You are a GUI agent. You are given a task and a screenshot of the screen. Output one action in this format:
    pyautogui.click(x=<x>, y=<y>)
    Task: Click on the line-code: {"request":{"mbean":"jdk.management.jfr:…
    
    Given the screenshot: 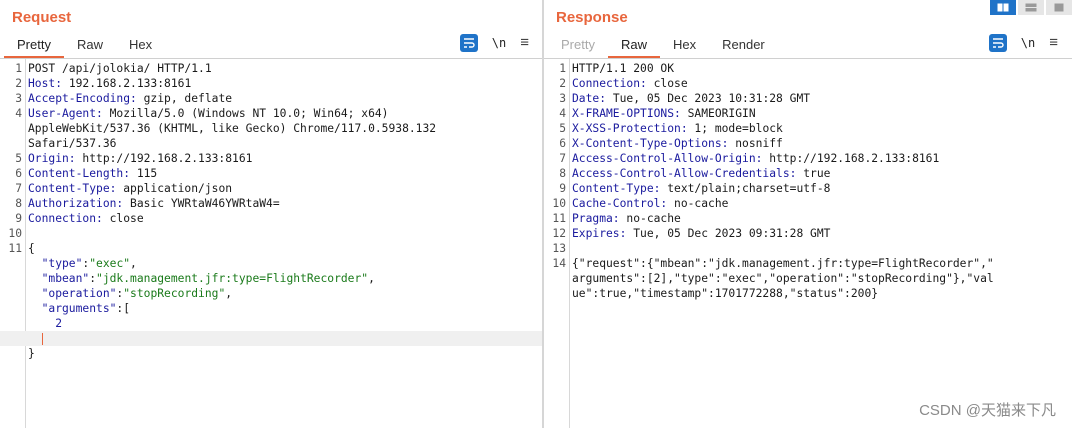 What is the action you would take?
    pyautogui.click(x=783, y=263)
    